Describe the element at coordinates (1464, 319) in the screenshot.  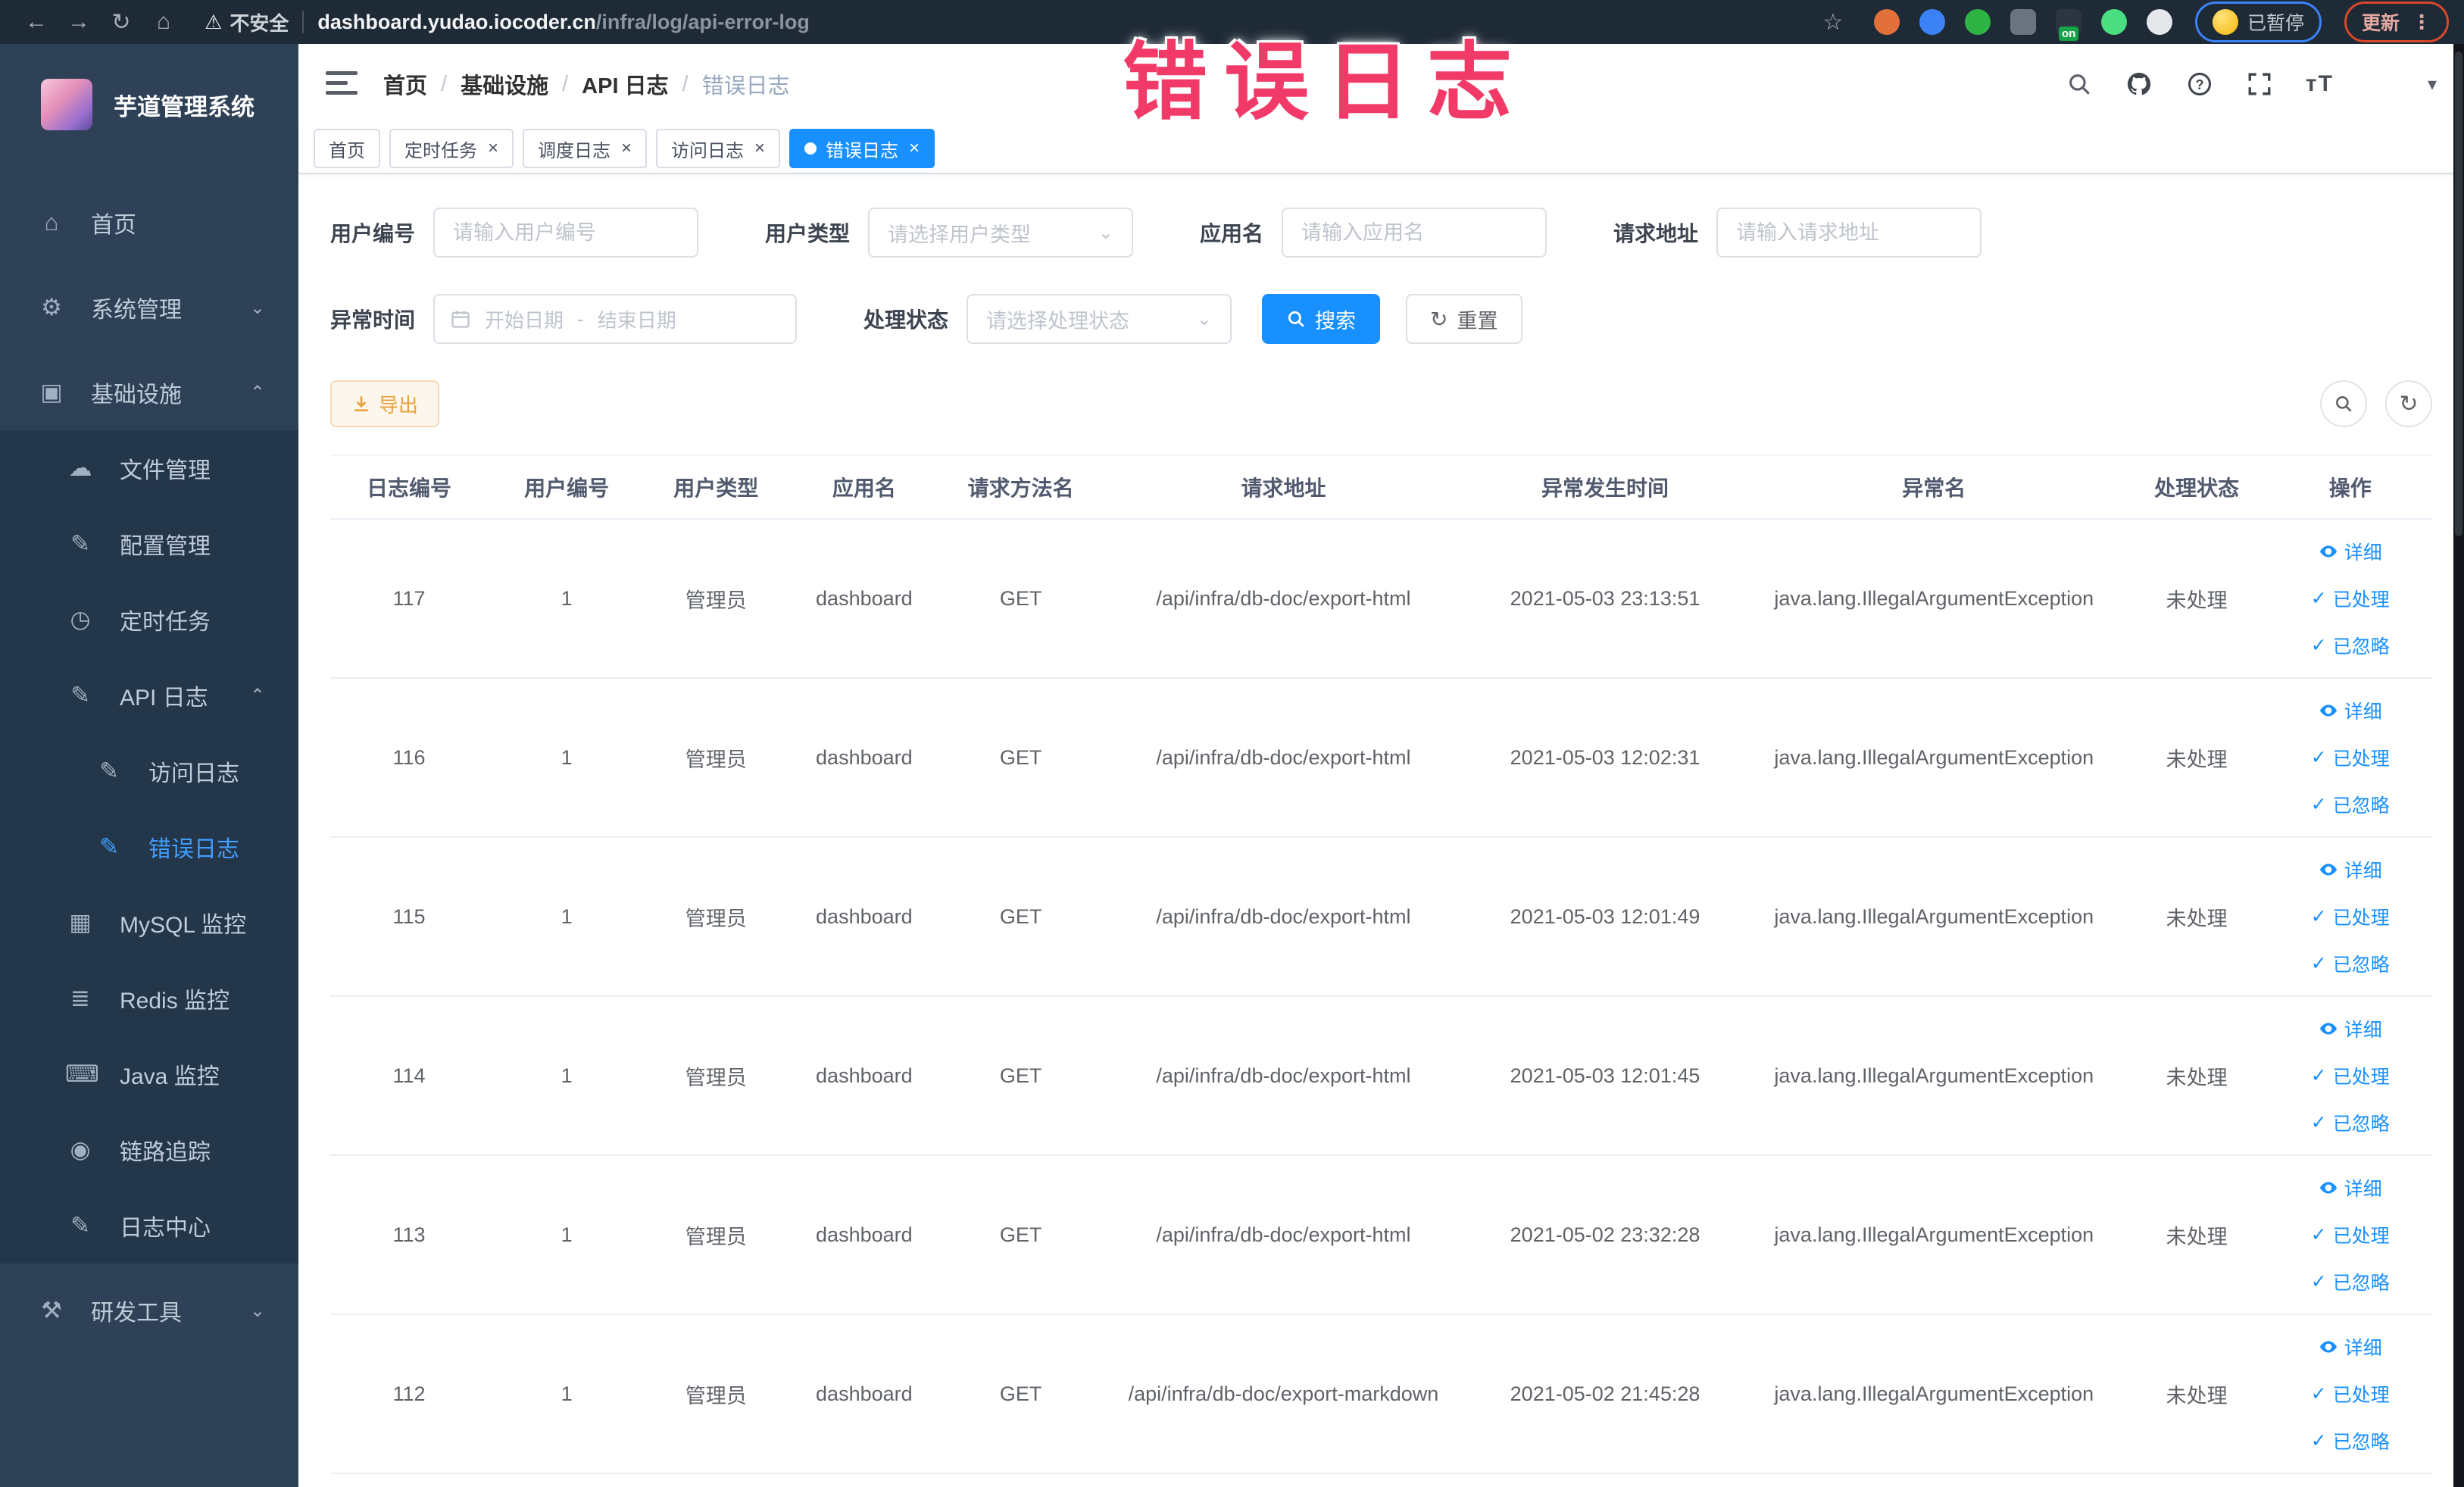
I see `reset-button: ↻ 重置` at that location.